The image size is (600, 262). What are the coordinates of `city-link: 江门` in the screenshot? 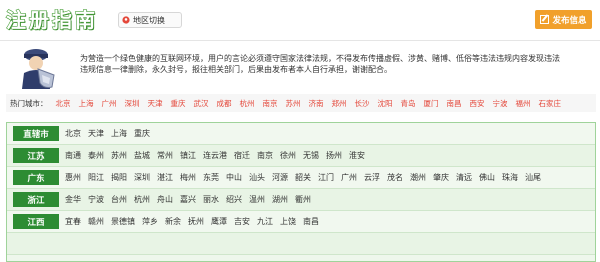 It's located at (326, 177).